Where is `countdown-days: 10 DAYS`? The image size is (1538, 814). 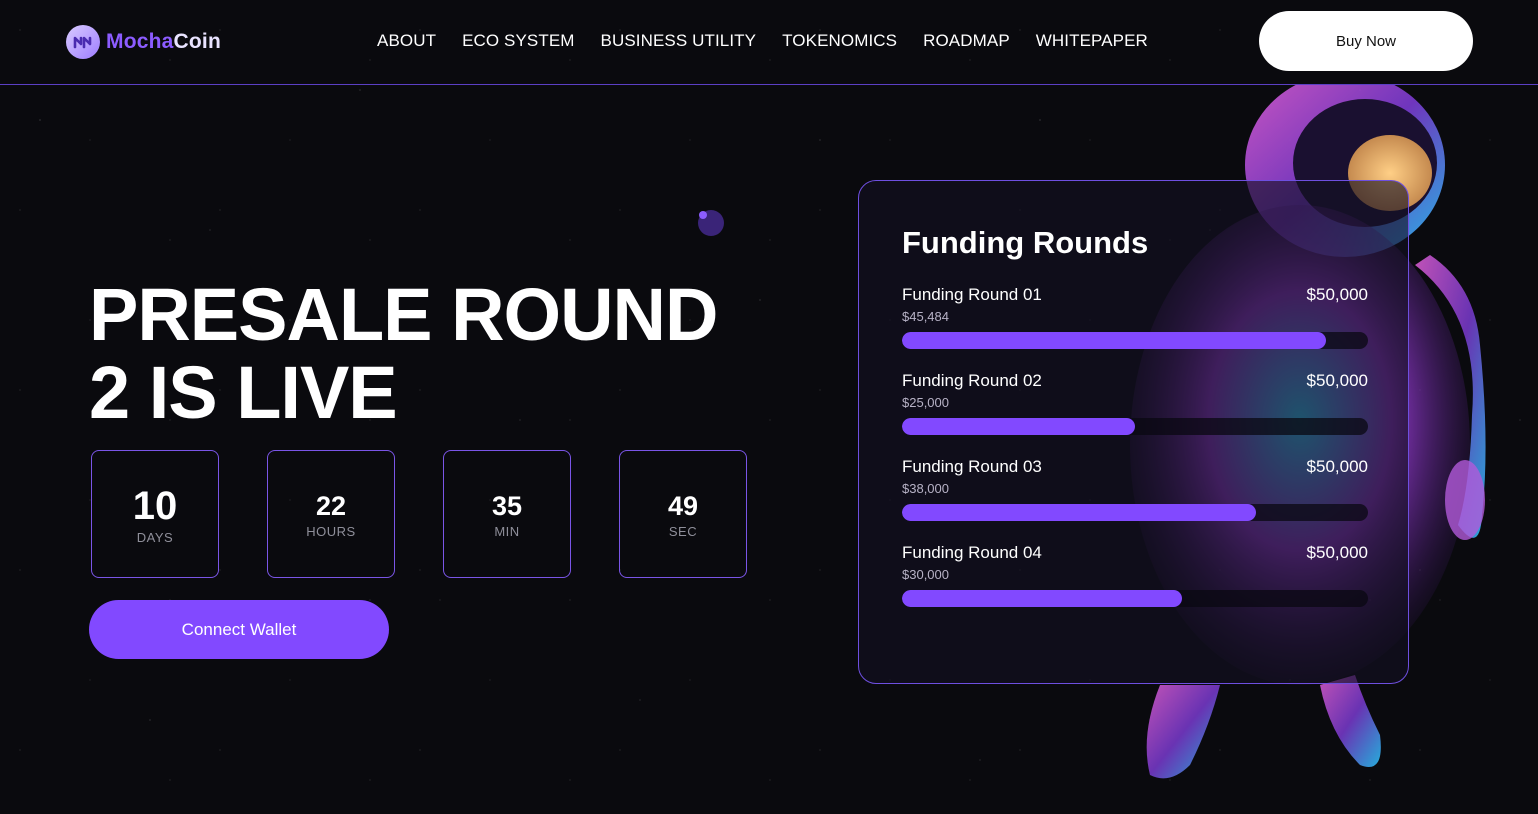 countdown-days: 10 DAYS is located at coordinates (155, 514).